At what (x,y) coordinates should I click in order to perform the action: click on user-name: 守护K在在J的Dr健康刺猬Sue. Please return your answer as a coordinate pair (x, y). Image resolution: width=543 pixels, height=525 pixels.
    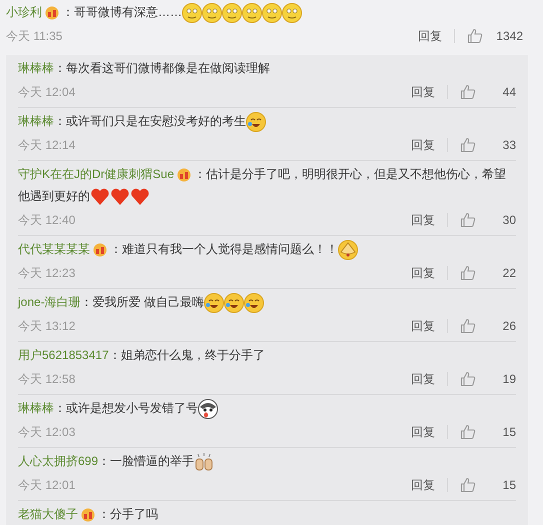
    Looking at the image, I should click on (96, 174).